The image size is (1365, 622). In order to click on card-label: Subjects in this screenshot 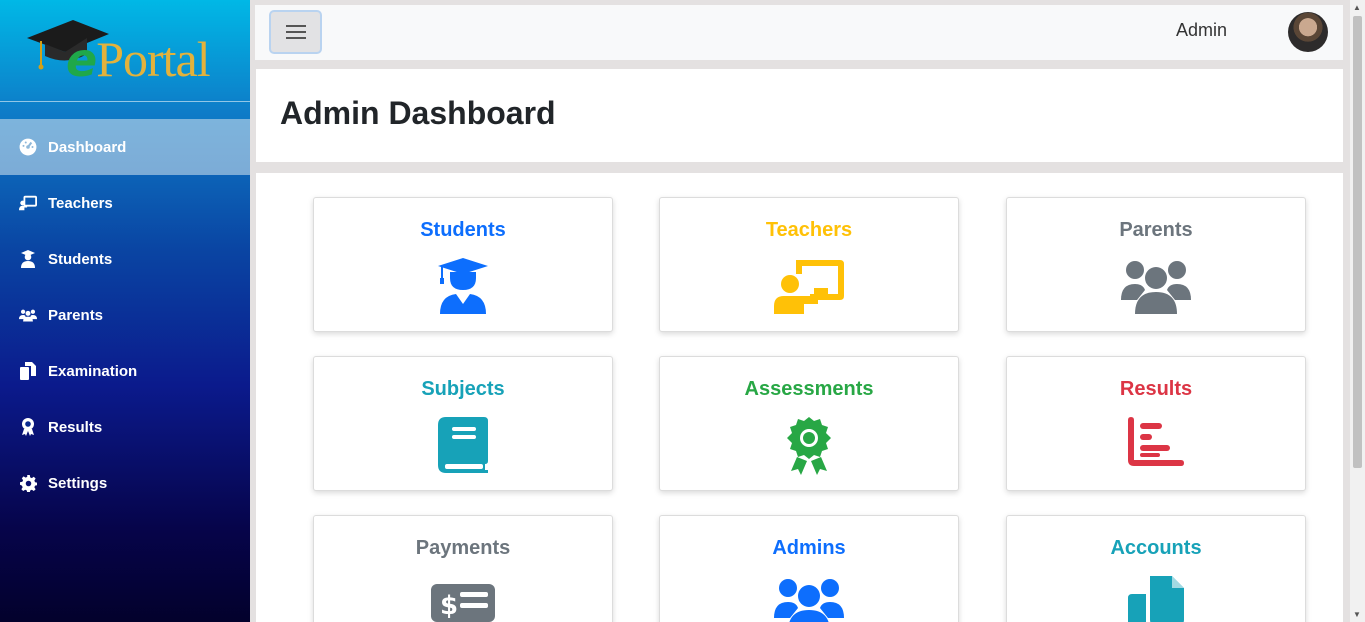, I will do `click(463, 389)`.